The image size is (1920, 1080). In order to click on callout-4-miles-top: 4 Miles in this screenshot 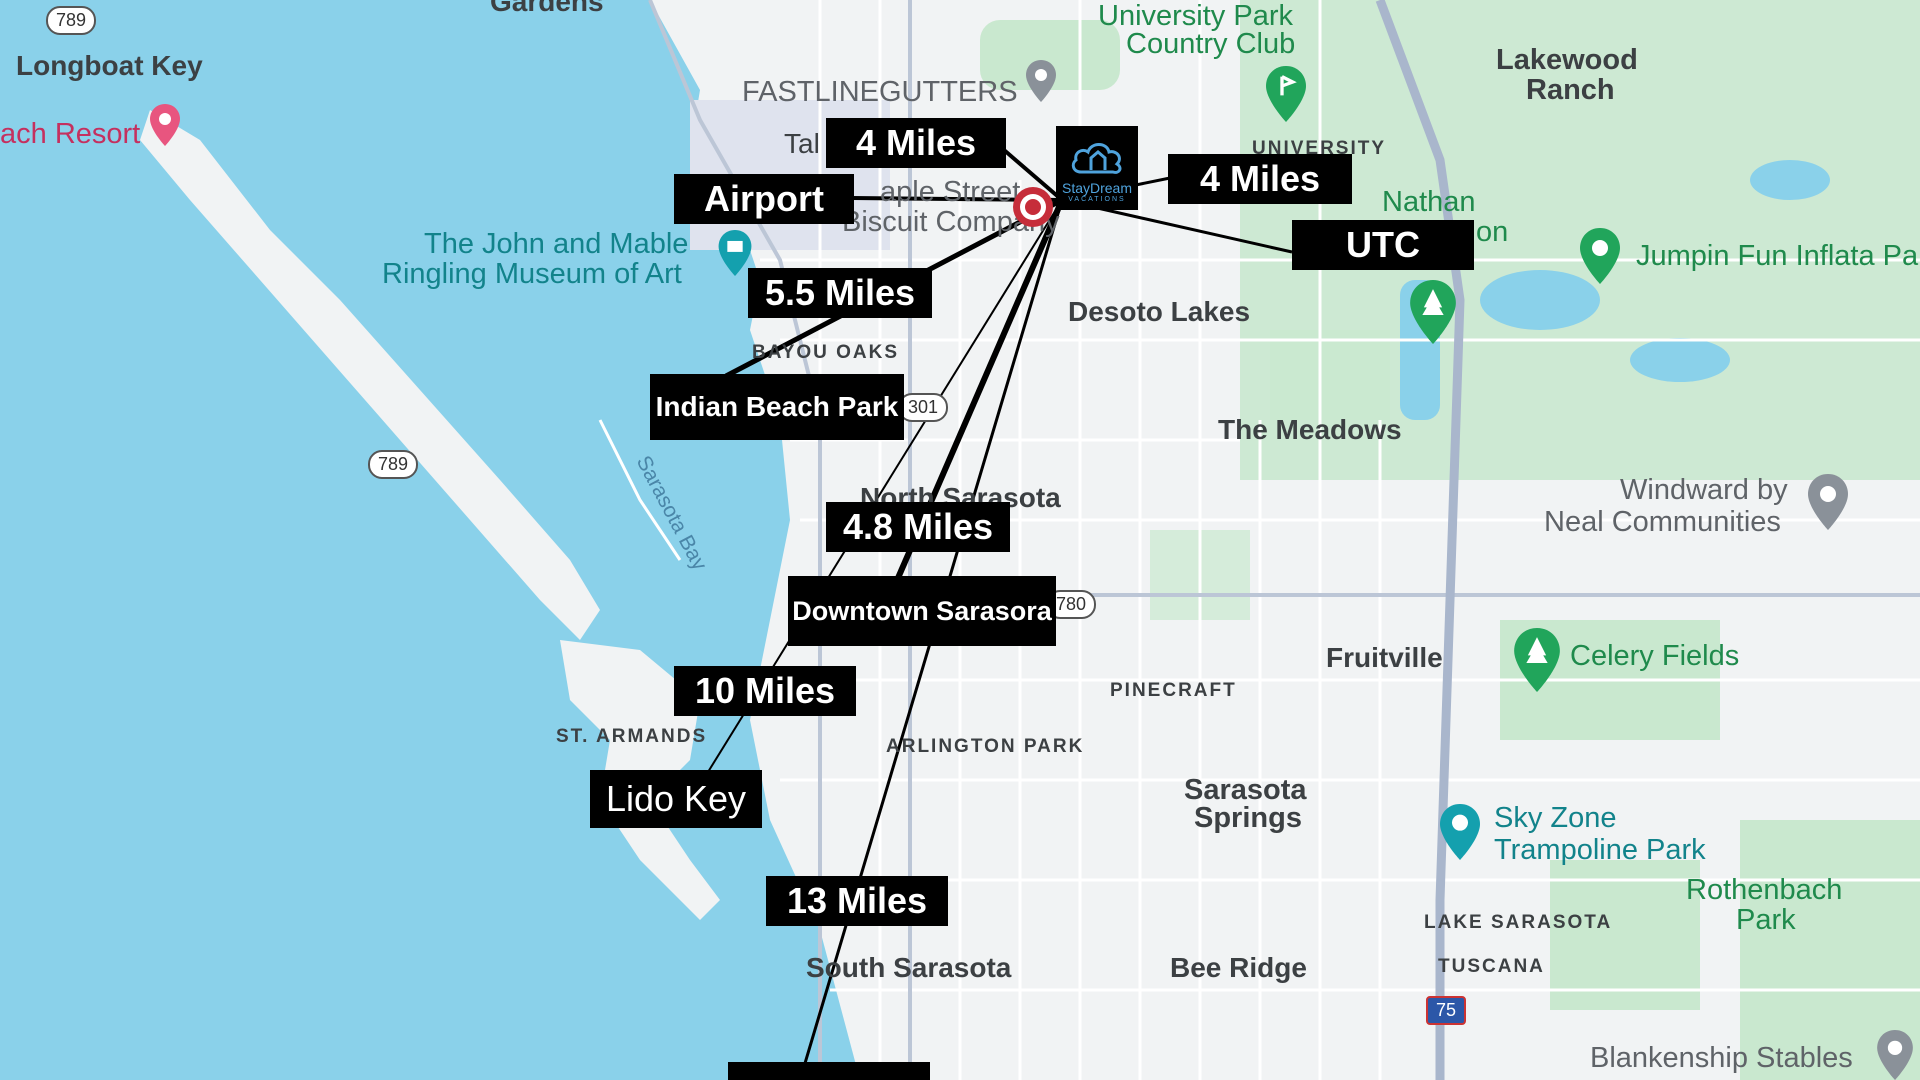, I will do `click(916, 143)`.